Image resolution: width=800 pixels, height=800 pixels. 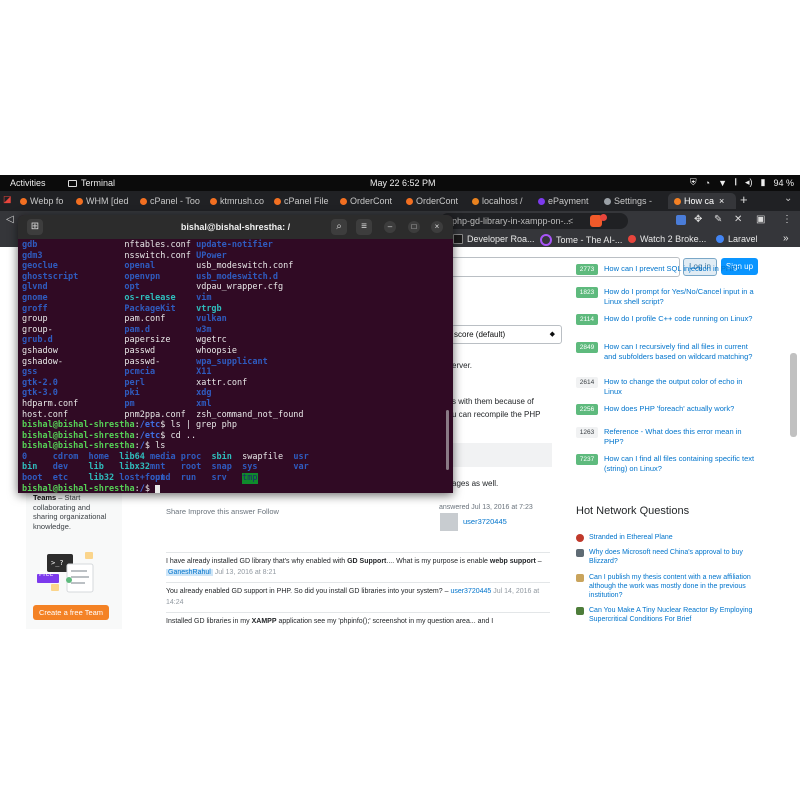 I want to click on terminal-entry: etc, so click(x=60, y=478).